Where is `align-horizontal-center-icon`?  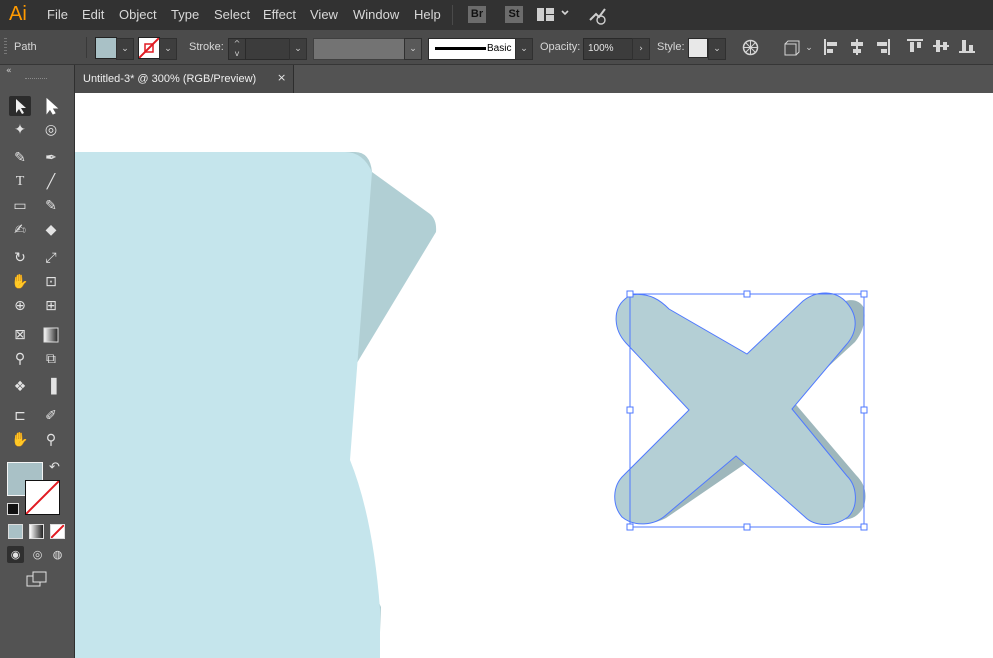
align-horizontal-center-icon is located at coordinates (857, 47).